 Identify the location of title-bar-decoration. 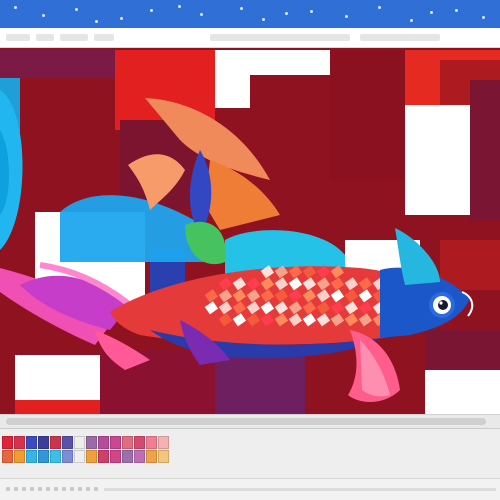
(250, 14).